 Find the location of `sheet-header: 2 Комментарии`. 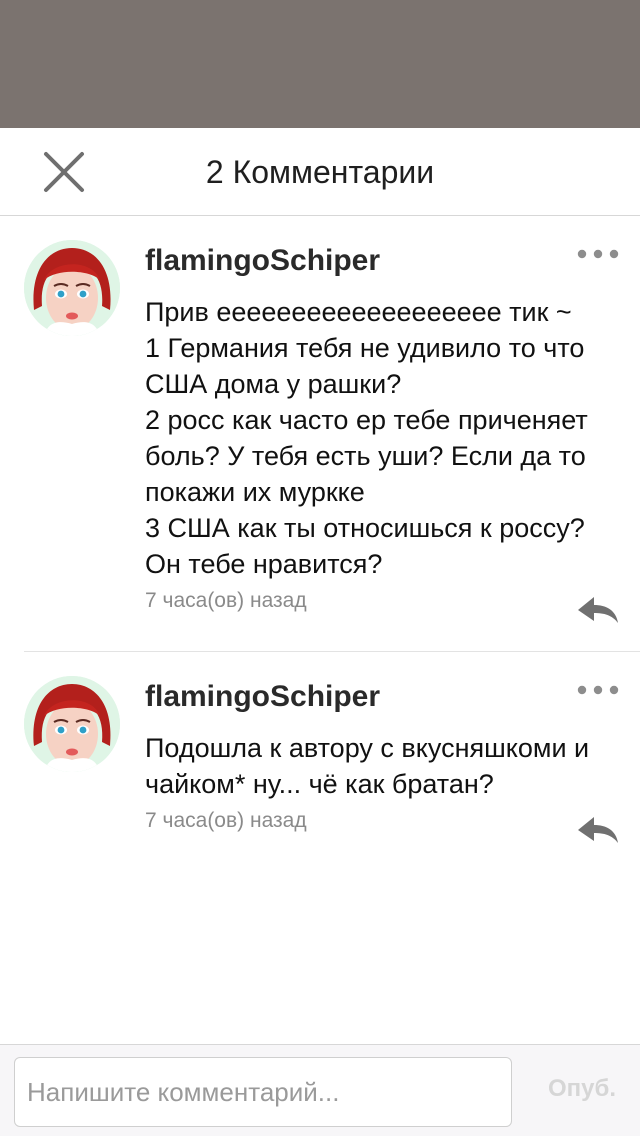

sheet-header: 2 Комментарии is located at coordinates (320, 172).